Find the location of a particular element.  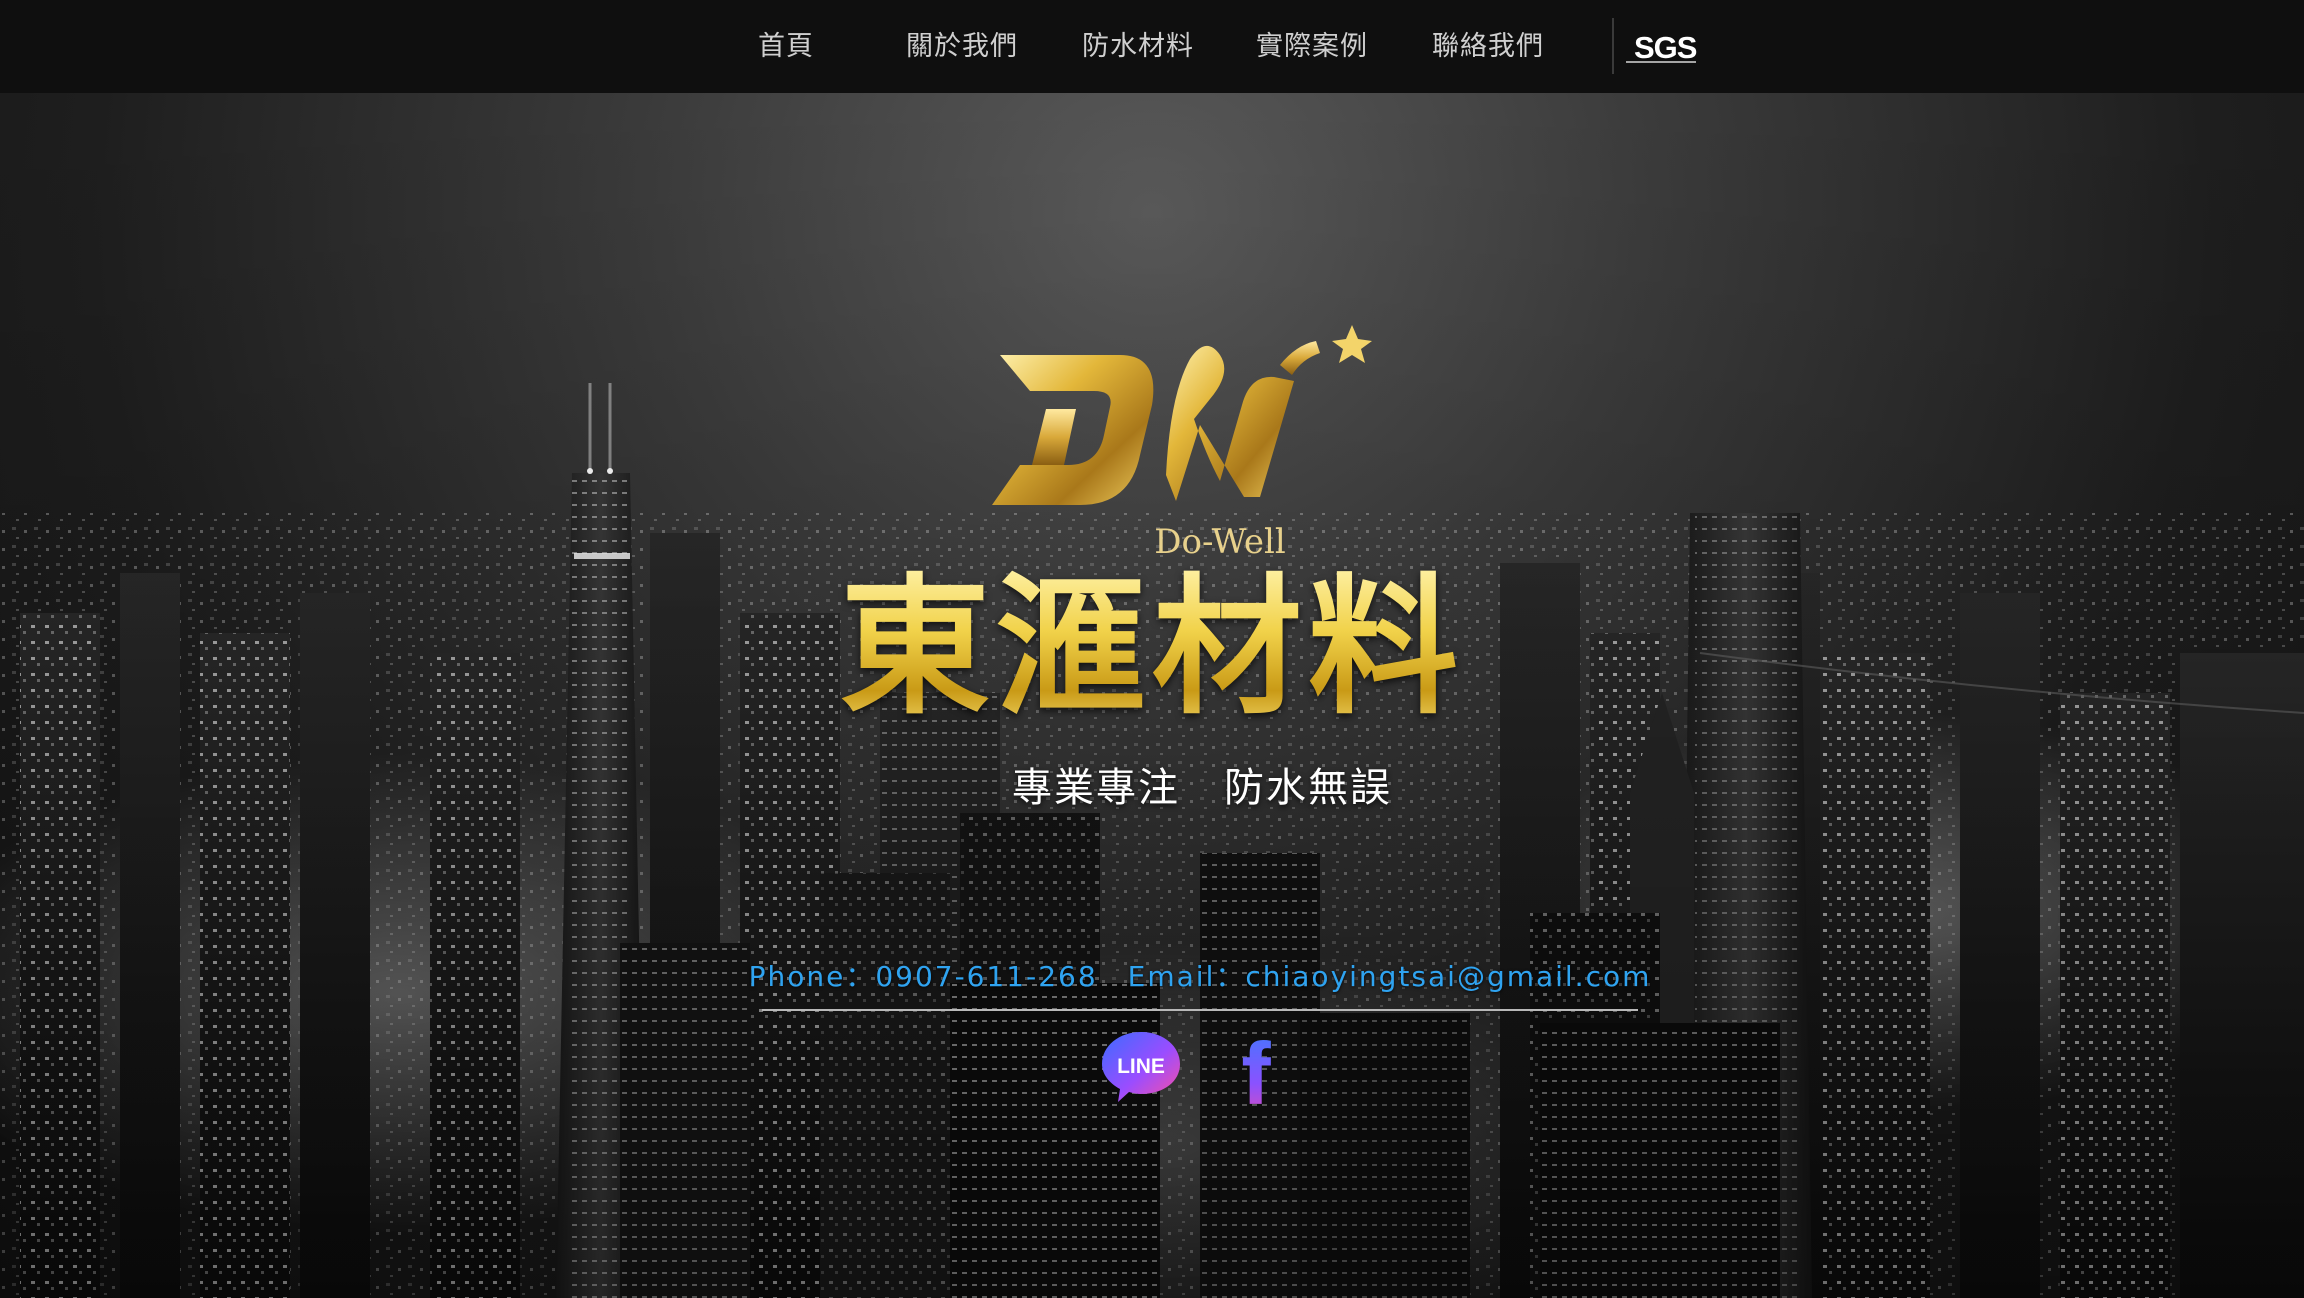

facebook-icon: f is located at coordinates (1257, 1069).